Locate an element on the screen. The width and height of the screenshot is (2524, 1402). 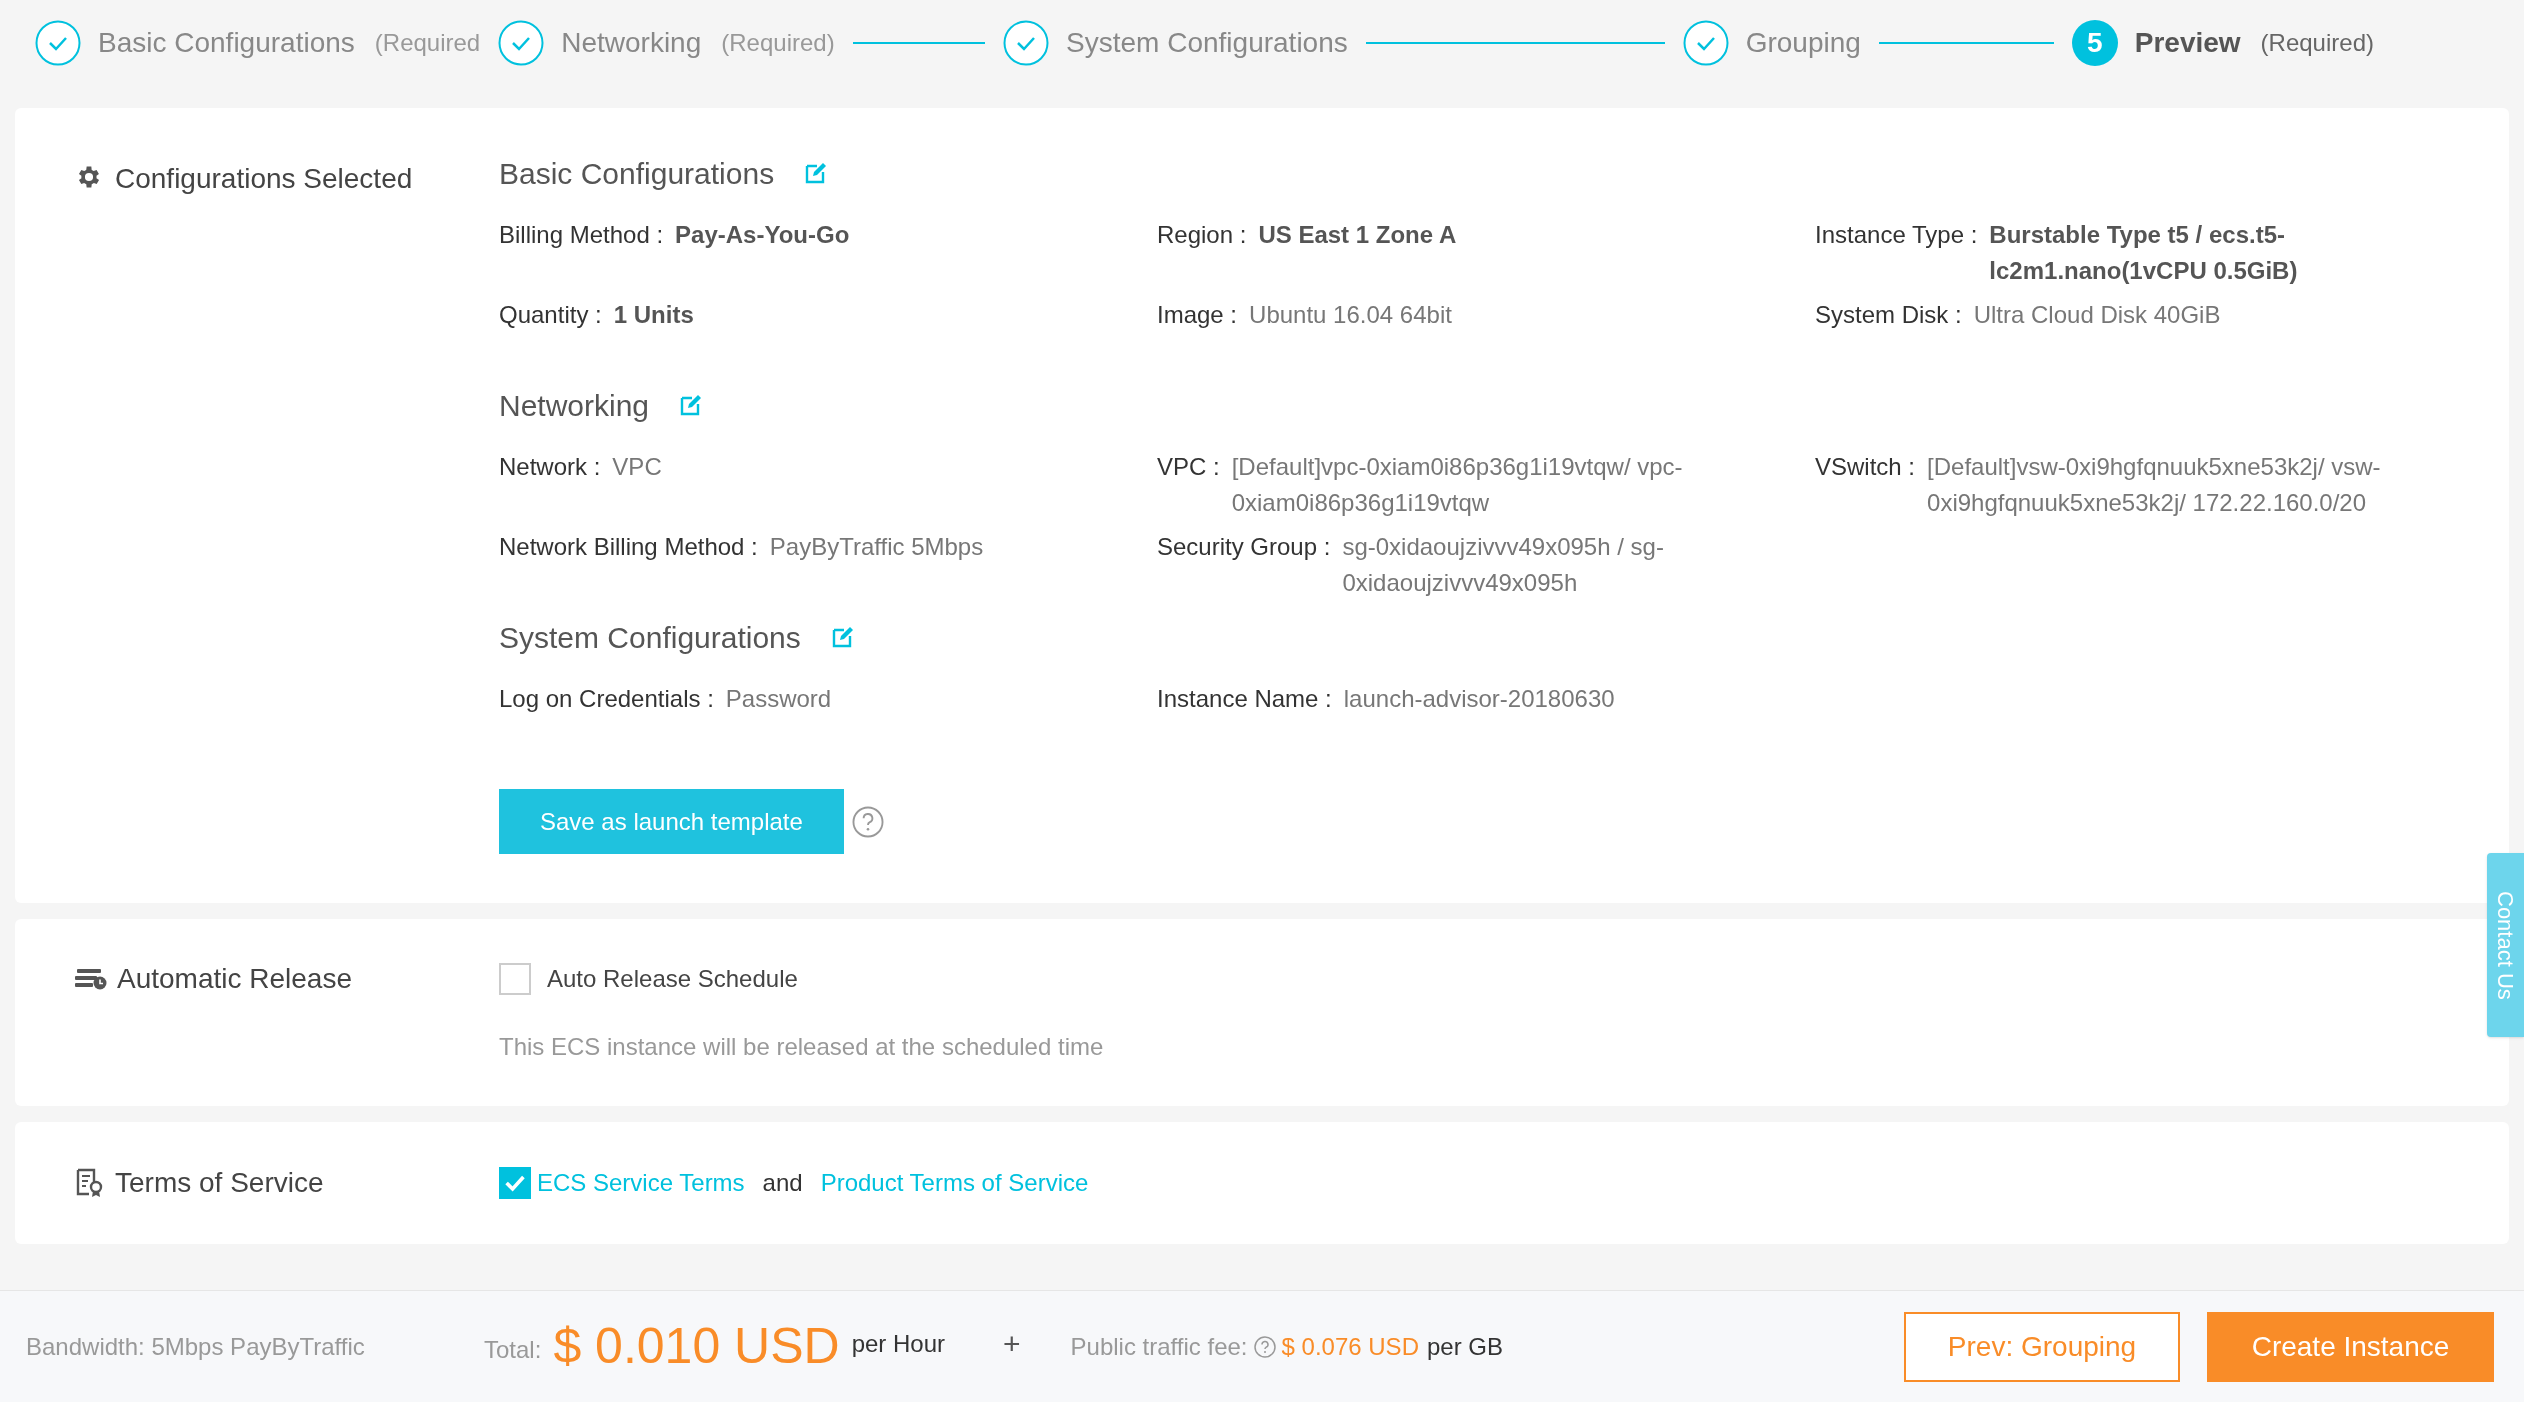
field-label: Quantity : is located at coordinates (550, 315).